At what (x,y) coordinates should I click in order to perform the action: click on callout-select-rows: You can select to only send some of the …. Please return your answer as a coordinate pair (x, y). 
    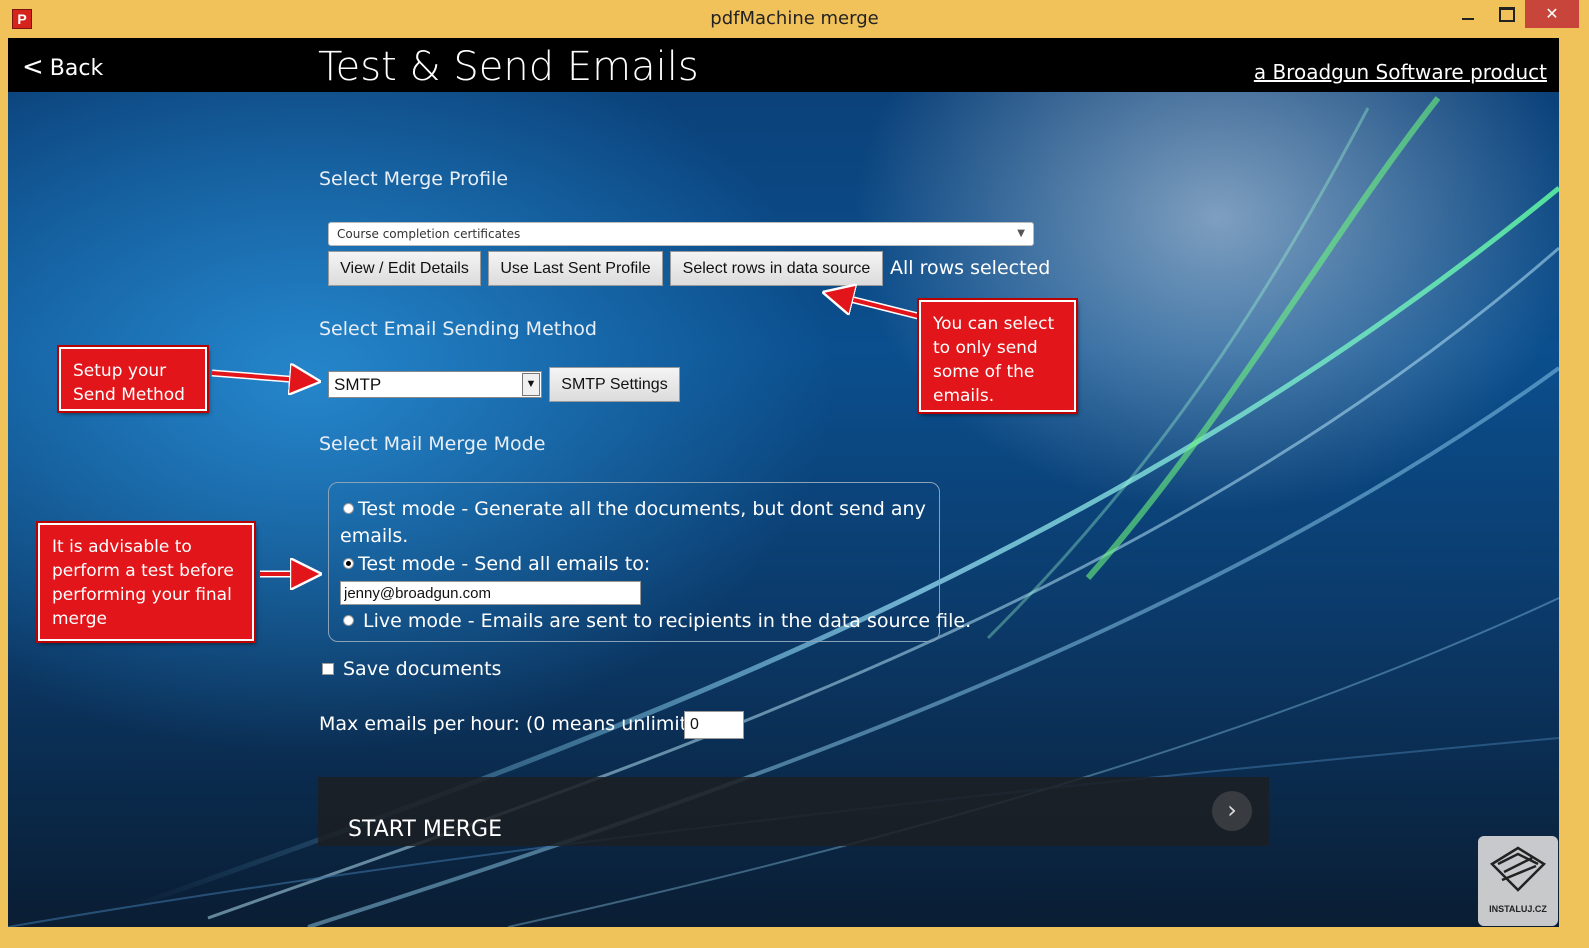
    Looking at the image, I should click on (997, 356).